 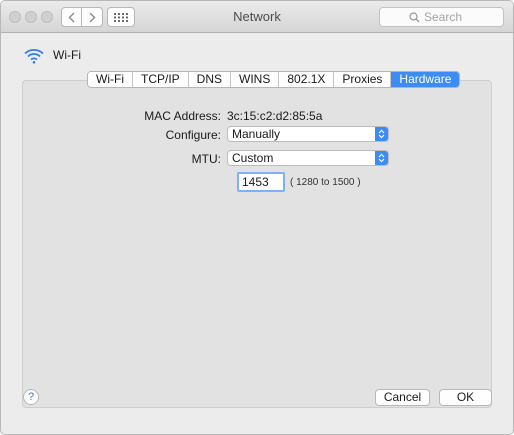 I want to click on configure-label: Configure:, so click(x=193, y=135).